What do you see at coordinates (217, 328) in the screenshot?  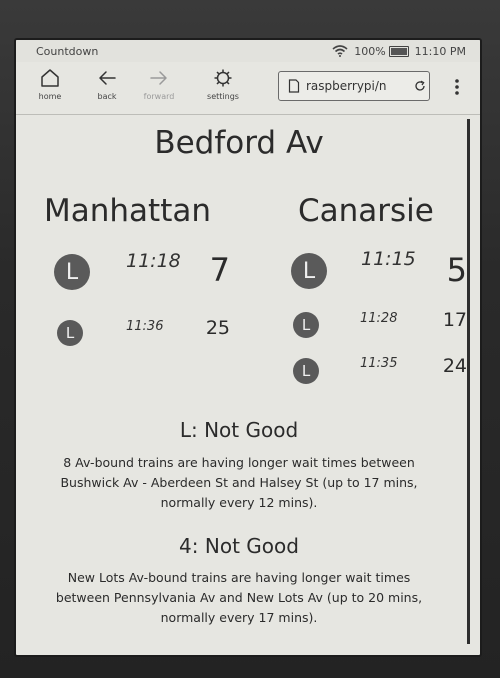 I see `minutes-away: 25` at bounding box center [217, 328].